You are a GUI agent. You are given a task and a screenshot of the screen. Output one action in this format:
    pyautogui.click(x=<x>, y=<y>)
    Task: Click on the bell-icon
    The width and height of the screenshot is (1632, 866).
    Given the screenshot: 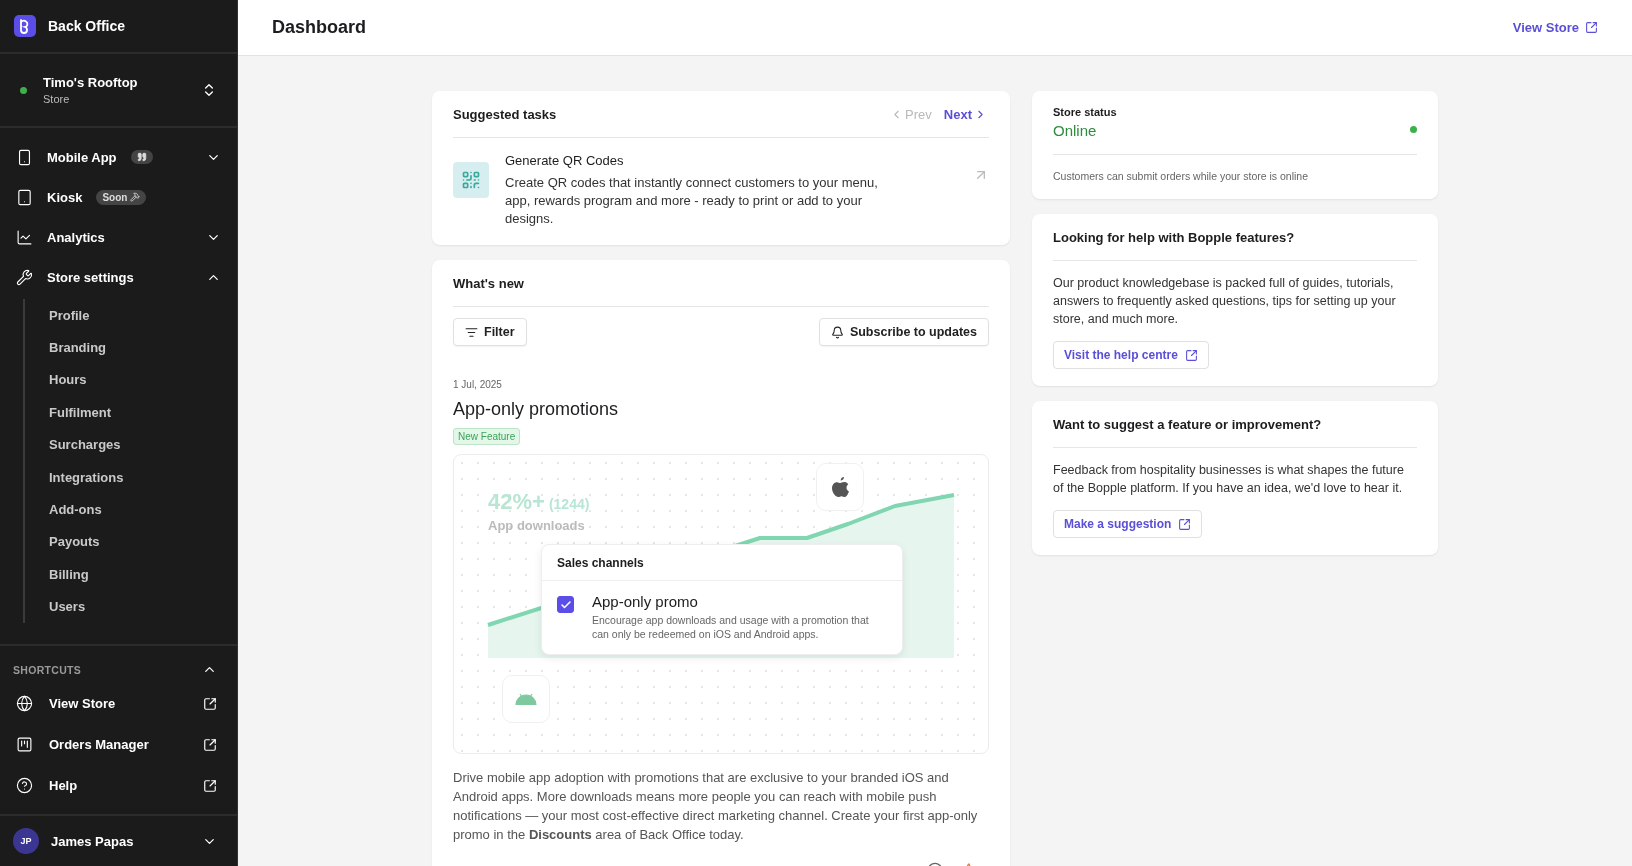 What is the action you would take?
    pyautogui.click(x=837, y=332)
    